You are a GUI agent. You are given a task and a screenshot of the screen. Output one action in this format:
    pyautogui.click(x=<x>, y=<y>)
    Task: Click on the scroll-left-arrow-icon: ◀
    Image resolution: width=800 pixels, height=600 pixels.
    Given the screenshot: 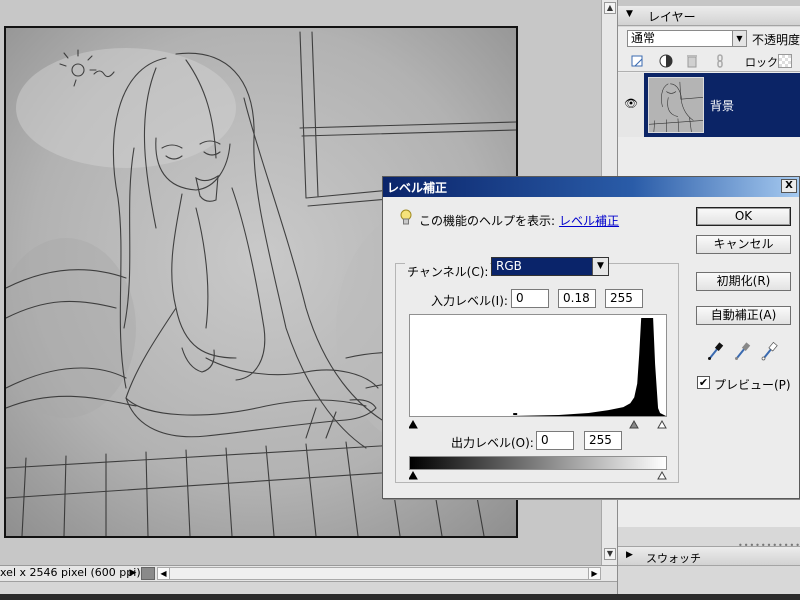 What is the action you would take?
    pyautogui.click(x=164, y=573)
    